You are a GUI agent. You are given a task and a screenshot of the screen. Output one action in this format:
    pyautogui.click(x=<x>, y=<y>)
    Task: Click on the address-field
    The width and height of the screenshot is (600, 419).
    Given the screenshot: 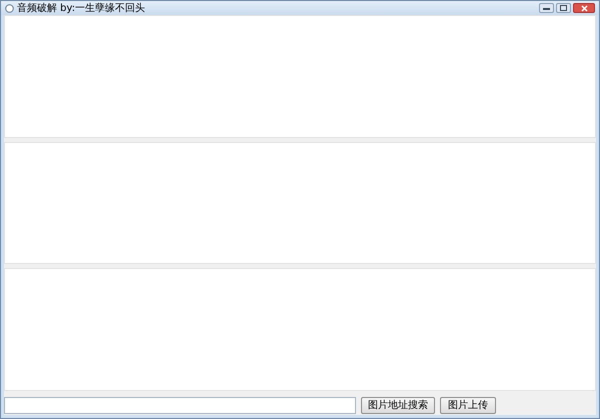 What is the action you would take?
    pyautogui.click(x=180, y=405)
    